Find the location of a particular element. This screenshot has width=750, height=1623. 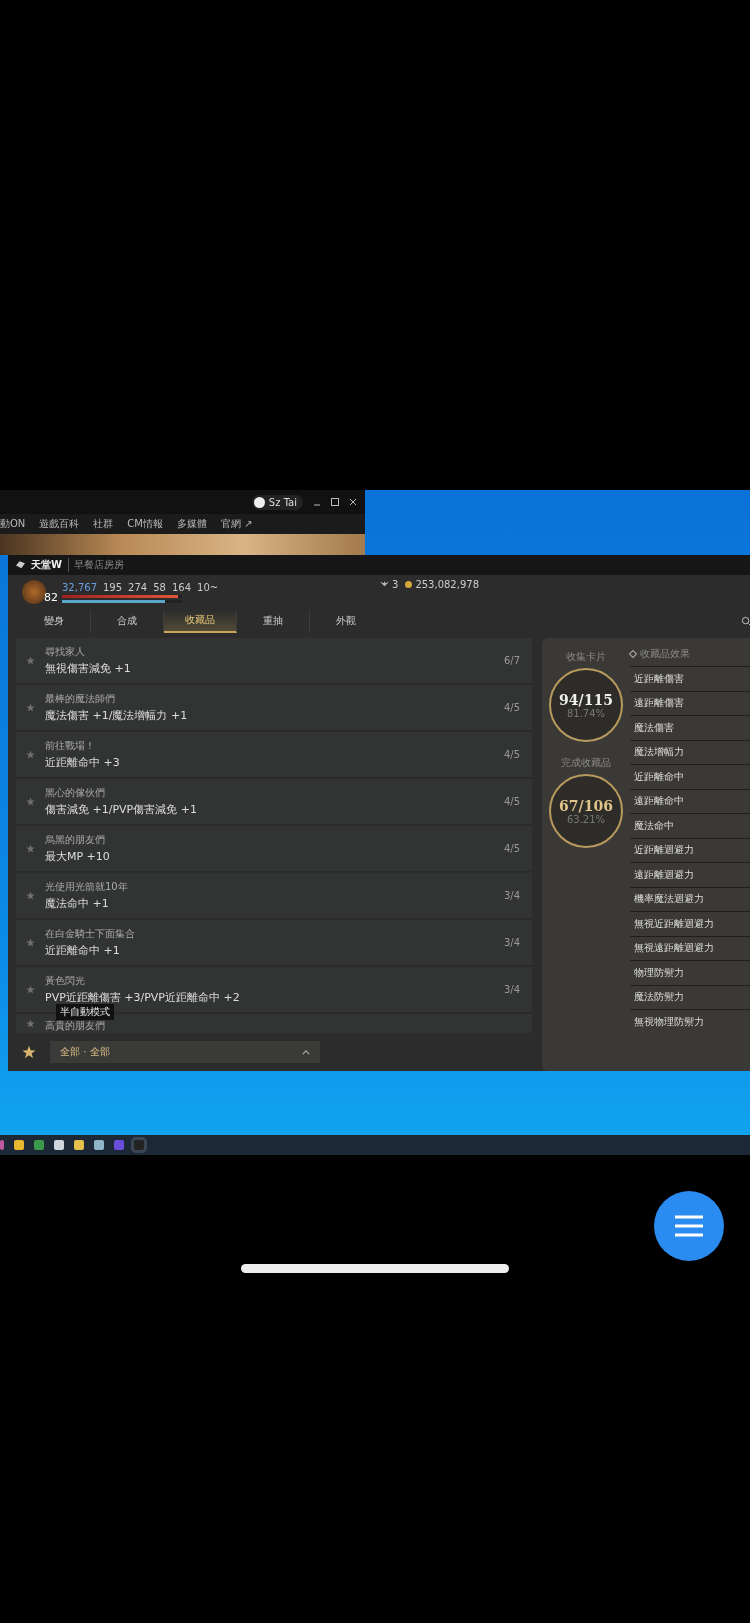

nav-link: 多媒體 is located at coordinates (192, 524).